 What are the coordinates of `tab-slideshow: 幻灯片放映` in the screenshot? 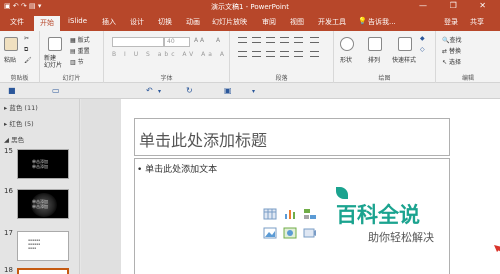 It's located at (229, 22).